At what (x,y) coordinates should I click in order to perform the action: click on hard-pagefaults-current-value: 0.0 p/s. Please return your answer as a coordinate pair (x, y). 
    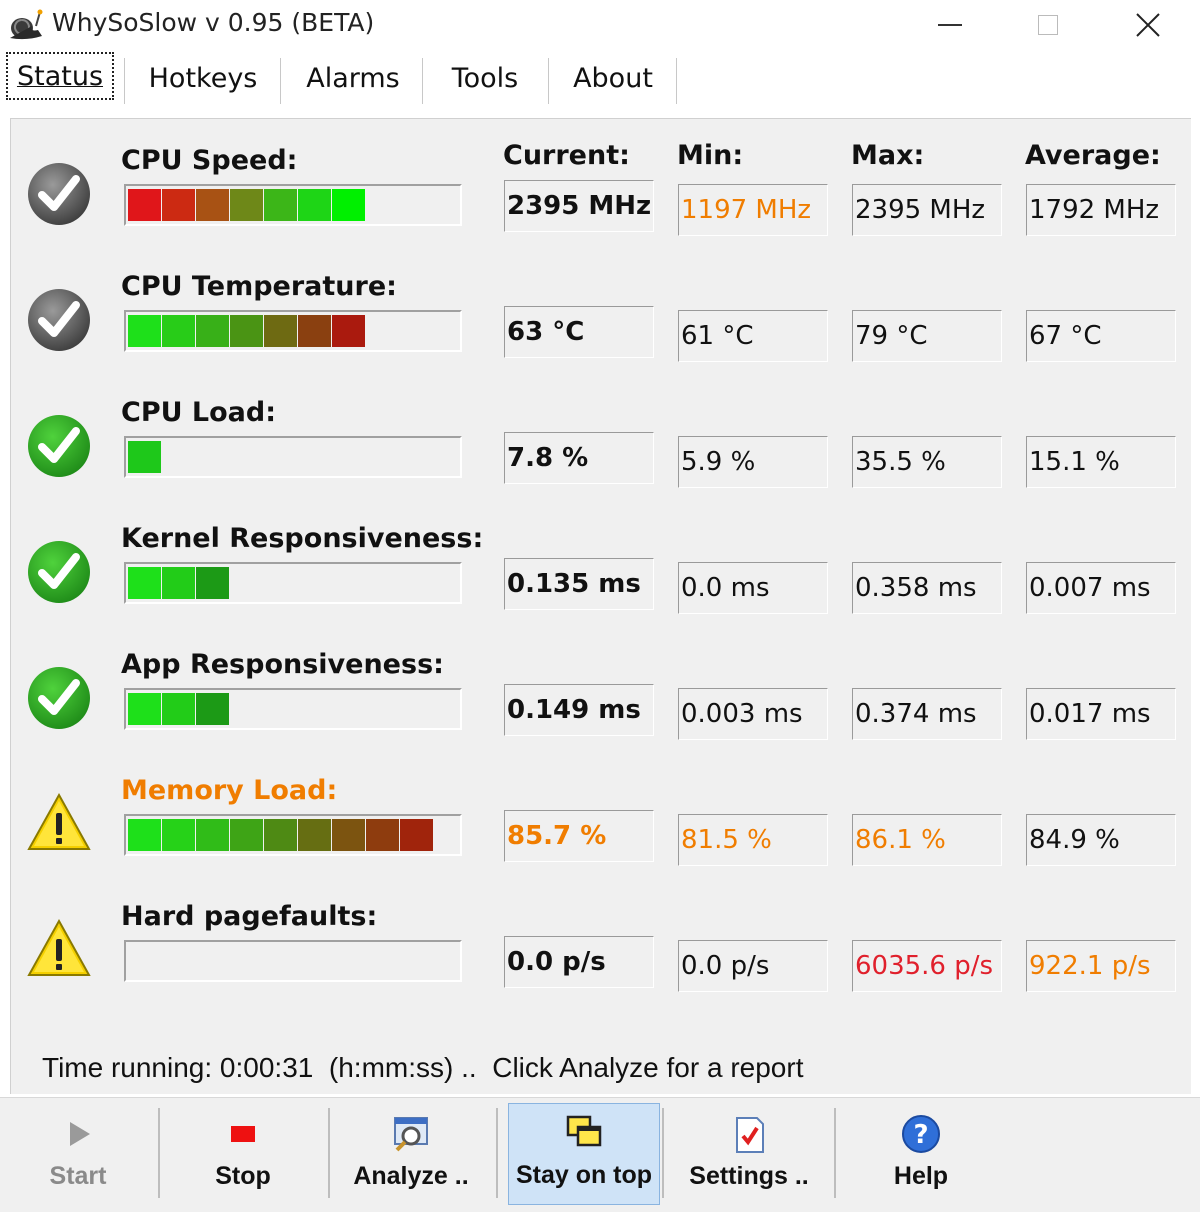
    Looking at the image, I should click on (579, 962).